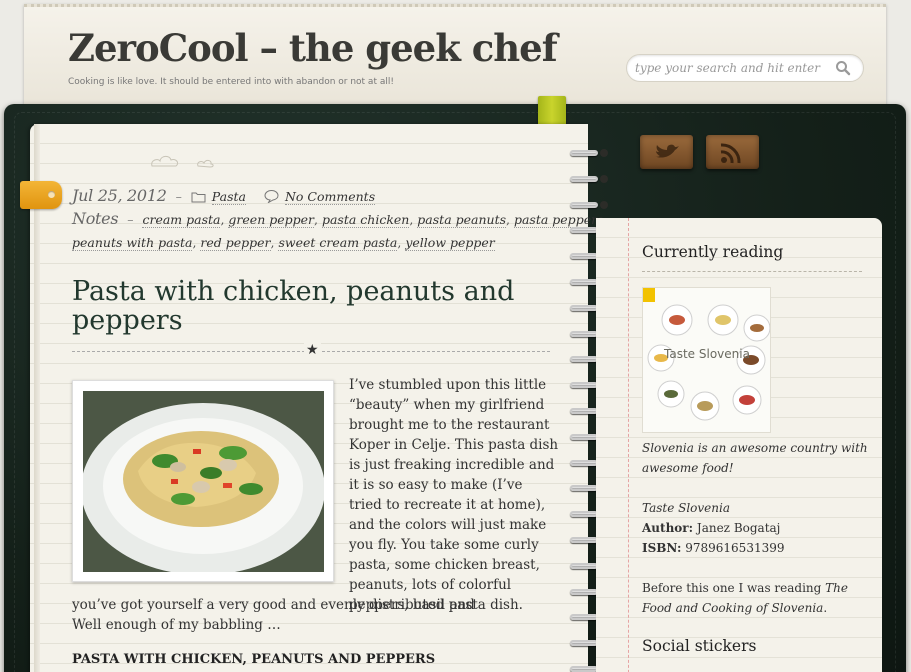 This screenshot has width=911, height=672. I want to click on rss-feed-icon, so click(730, 153).